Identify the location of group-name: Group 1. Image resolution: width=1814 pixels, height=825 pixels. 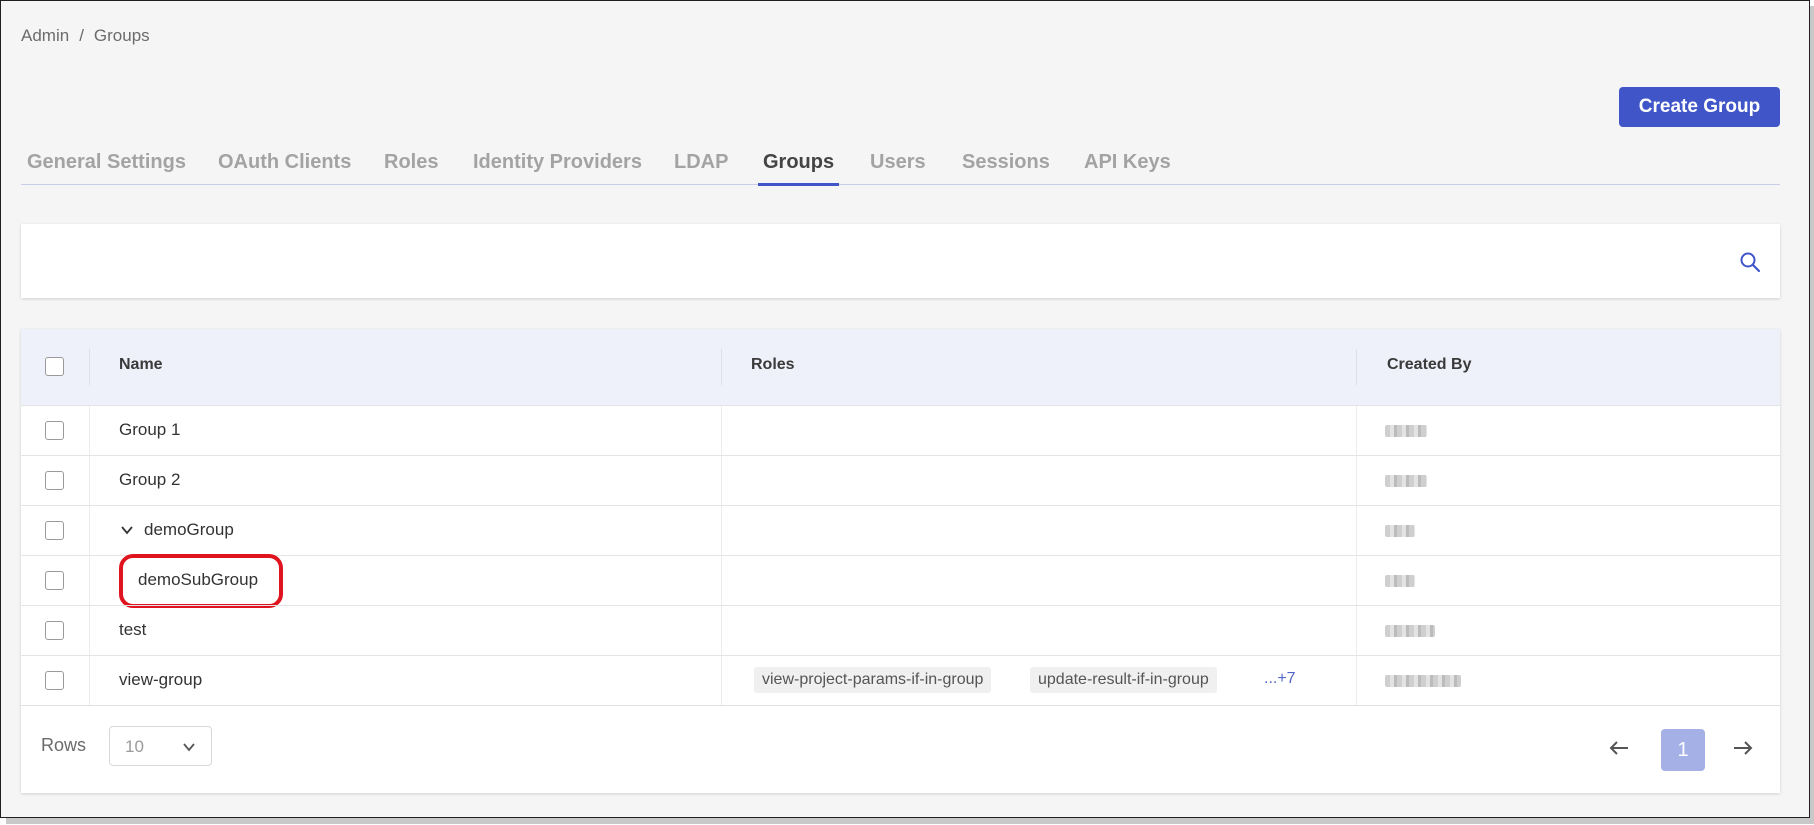
(149, 430).